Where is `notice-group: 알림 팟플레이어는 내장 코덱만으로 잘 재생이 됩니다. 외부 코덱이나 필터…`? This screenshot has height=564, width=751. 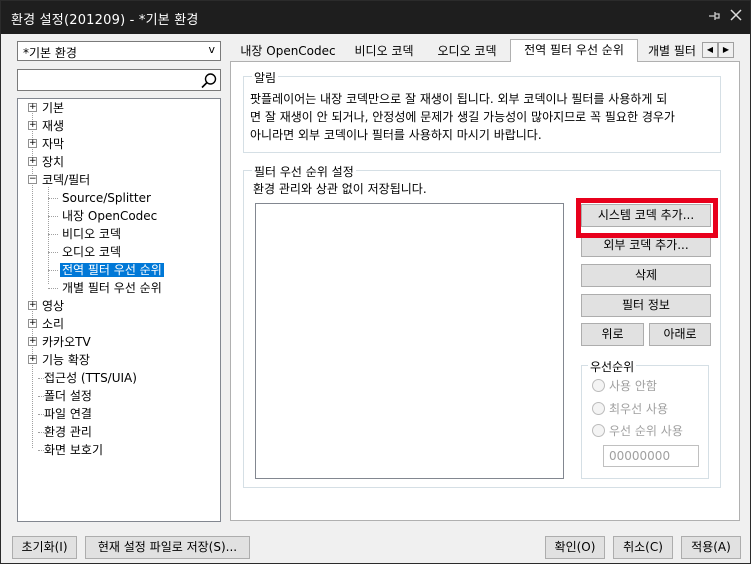 notice-group: 알림 팟플레이어는 내장 코덱만으로 잘 재생이 됩니다. 외부 코덱이나 필터… is located at coordinates (482, 111).